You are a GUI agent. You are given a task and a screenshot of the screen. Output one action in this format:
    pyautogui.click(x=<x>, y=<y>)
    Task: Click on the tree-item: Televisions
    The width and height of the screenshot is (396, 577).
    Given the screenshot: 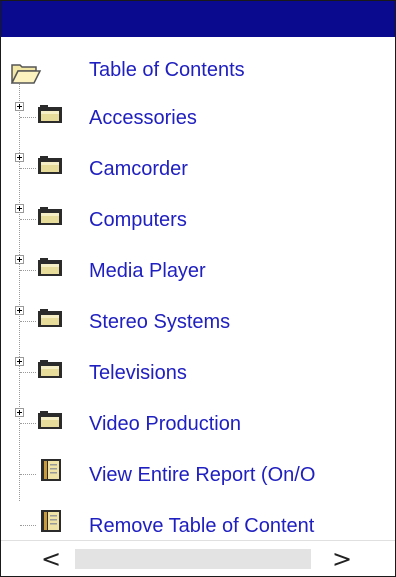 What is the action you would take?
    pyautogui.click(x=198, y=372)
    